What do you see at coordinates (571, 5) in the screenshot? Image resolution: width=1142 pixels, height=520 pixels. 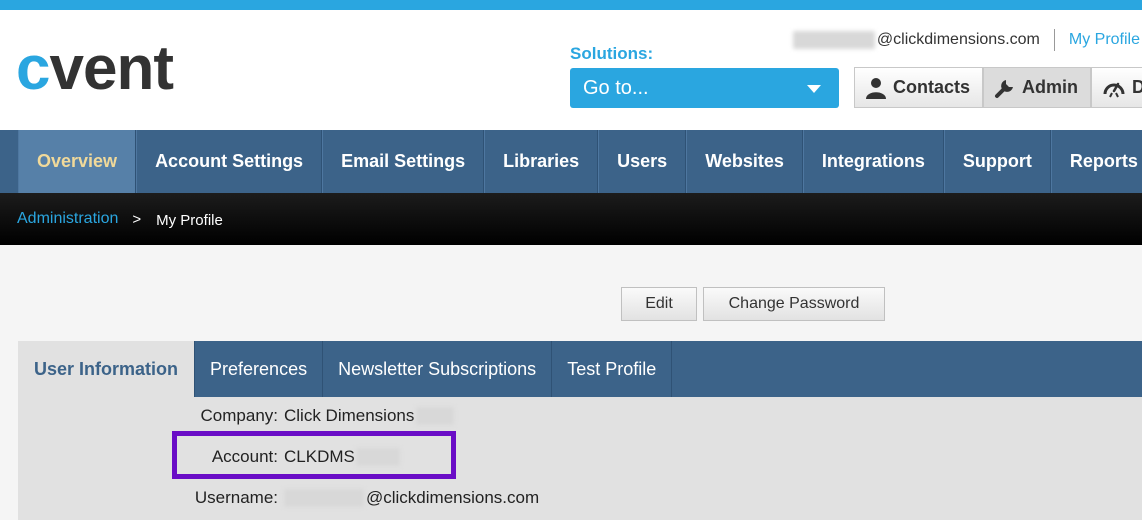 I see `top-accent-stripe` at bounding box center [571, 5].